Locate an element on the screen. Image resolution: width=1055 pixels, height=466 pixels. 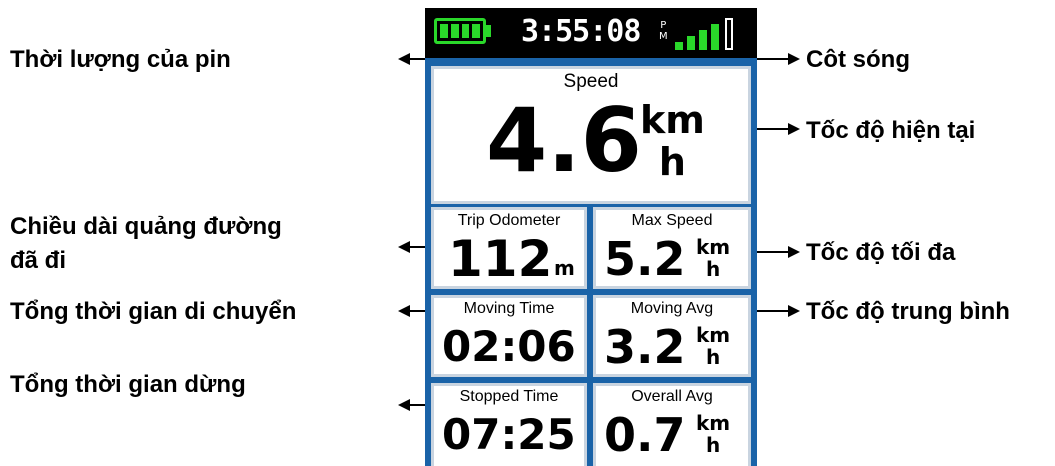
moving-time-field: Moving Time 02:06 is located at coordinates (509, 336).